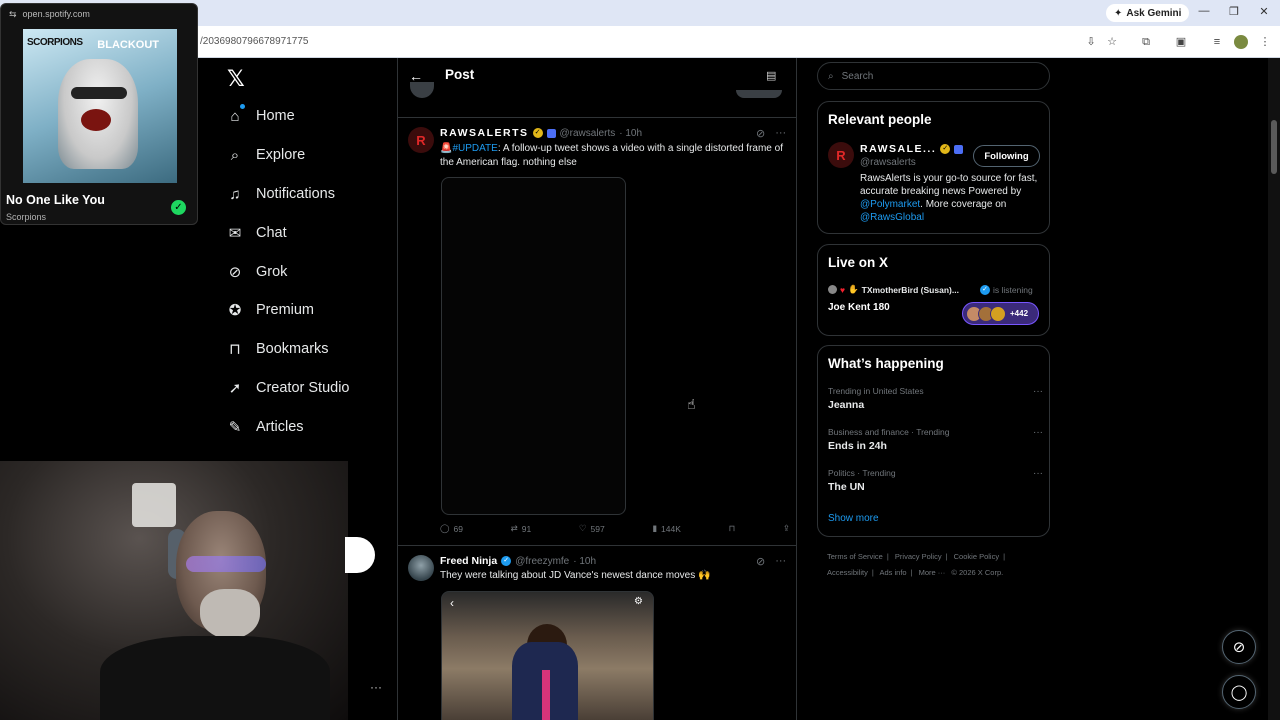 Image resolution: width=1280 pixels, height=720 pixels. What do you see at coordinates (1000, 313) in the screenshot?
I see `listeners-pill: +442` at bounding box center [1000, 313].